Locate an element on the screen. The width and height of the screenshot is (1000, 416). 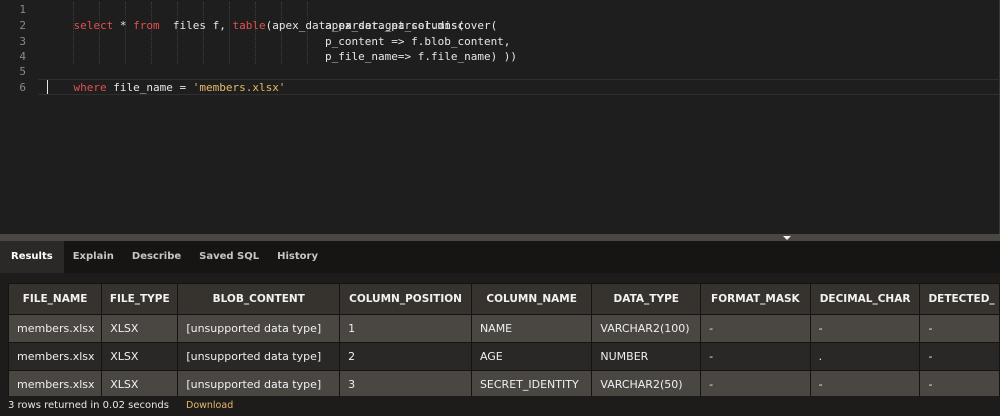
table-cell: VARCHAR2(50) is located at coordinates (646, 383).